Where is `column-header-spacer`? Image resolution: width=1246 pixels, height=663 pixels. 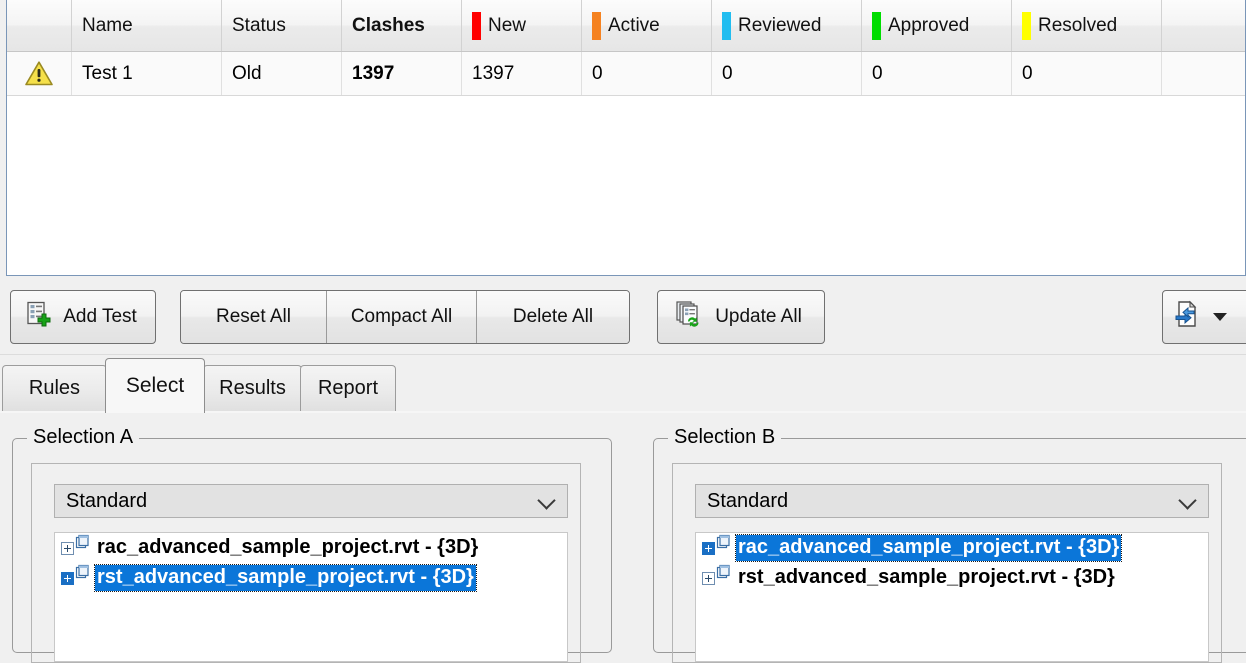
column-header-spacer is located at coordinates (1203, 25).